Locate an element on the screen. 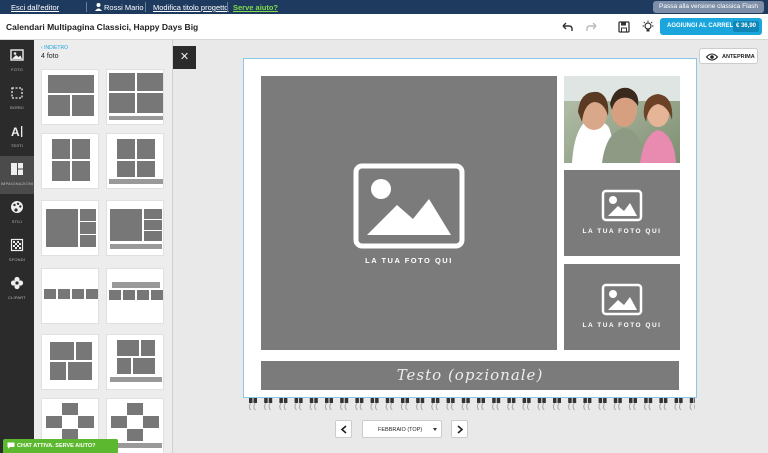 The image size is (768, 453). user-icon is located at coordinates (98, 7).